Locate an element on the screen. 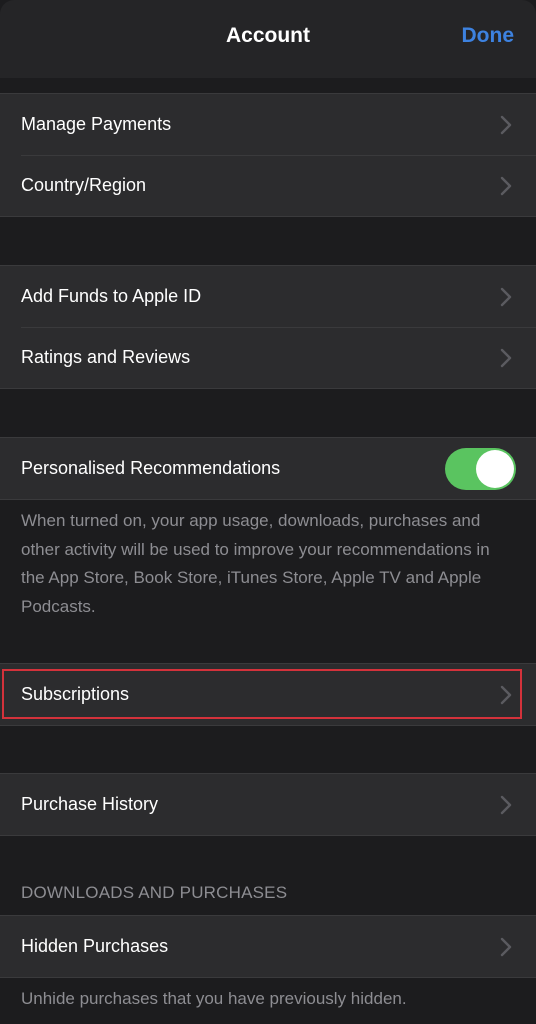  row-label: Hidden Purchases is located at coordinates (95, 946).